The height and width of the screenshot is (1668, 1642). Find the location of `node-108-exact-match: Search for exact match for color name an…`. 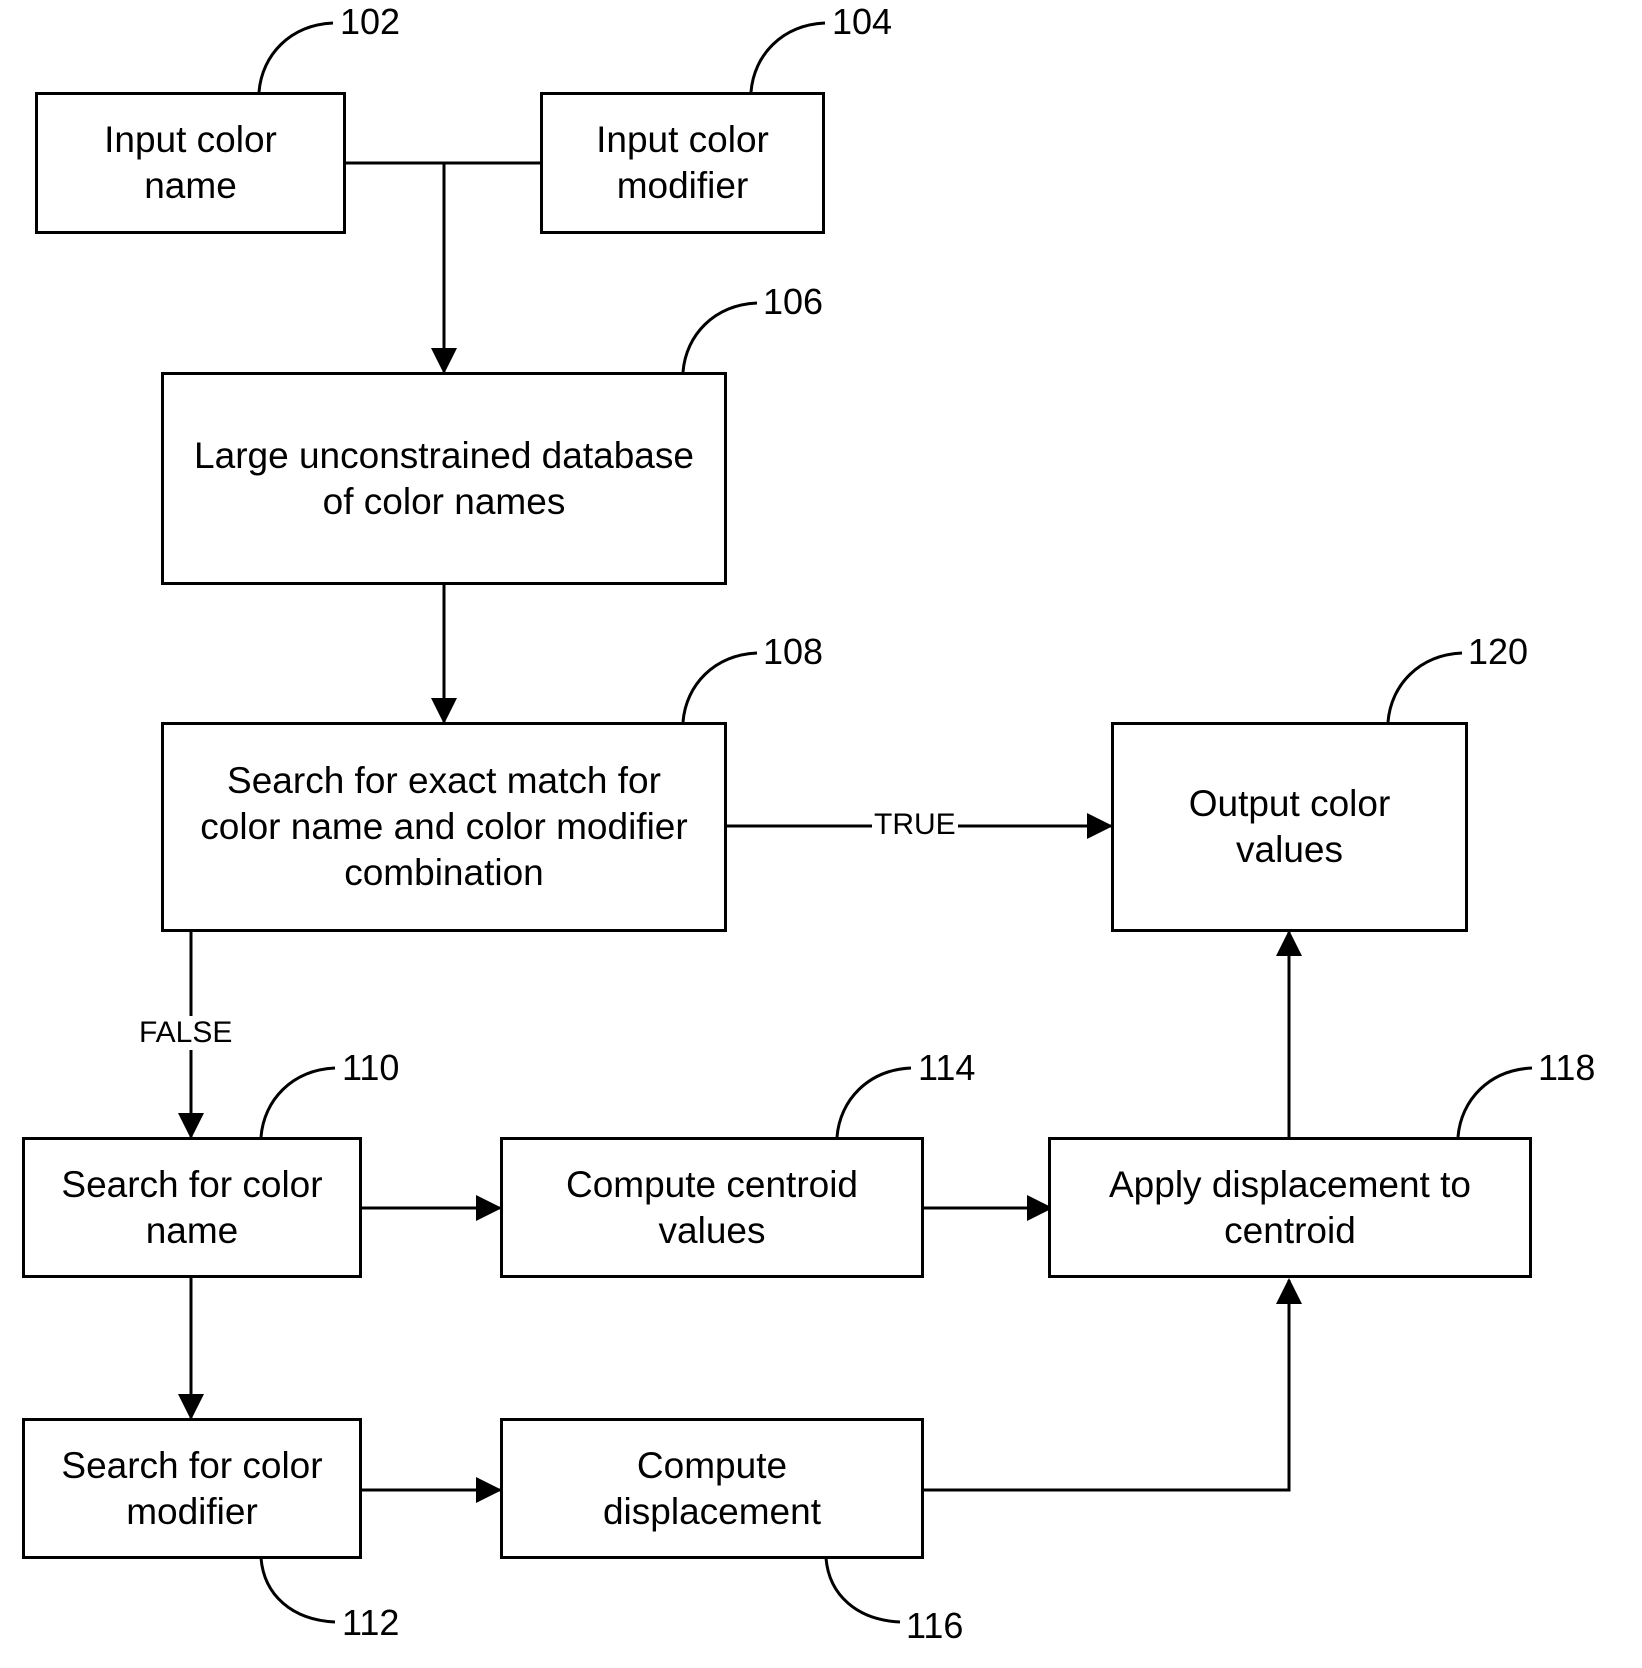

node-108-exact-match: Search for exact match for color name an… is located at coordinates (444, 827).